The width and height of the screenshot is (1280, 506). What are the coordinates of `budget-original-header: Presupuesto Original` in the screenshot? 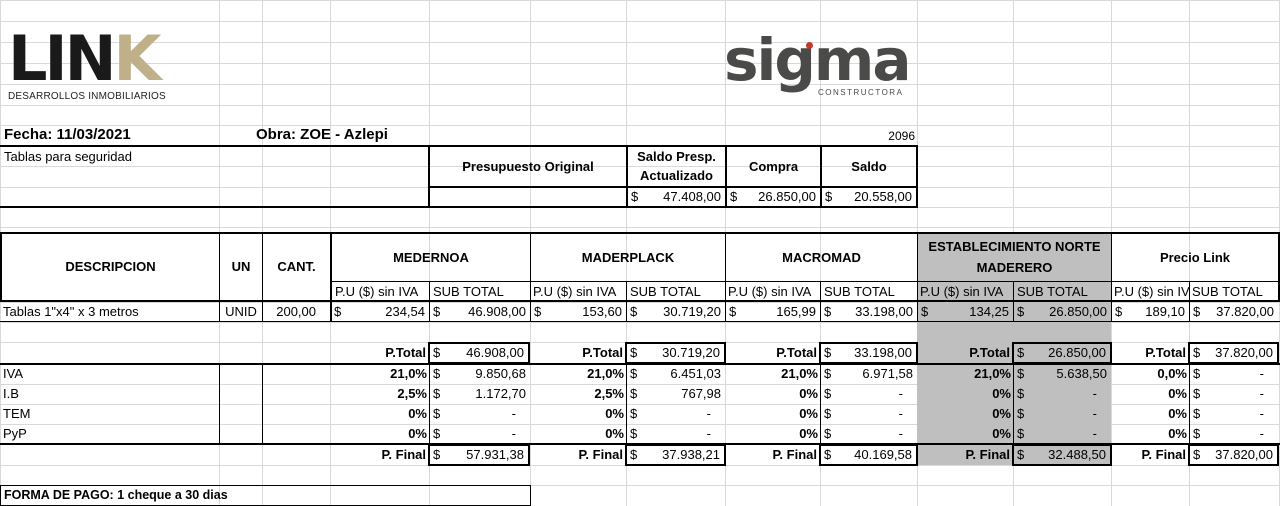 It's located at (528, 166).